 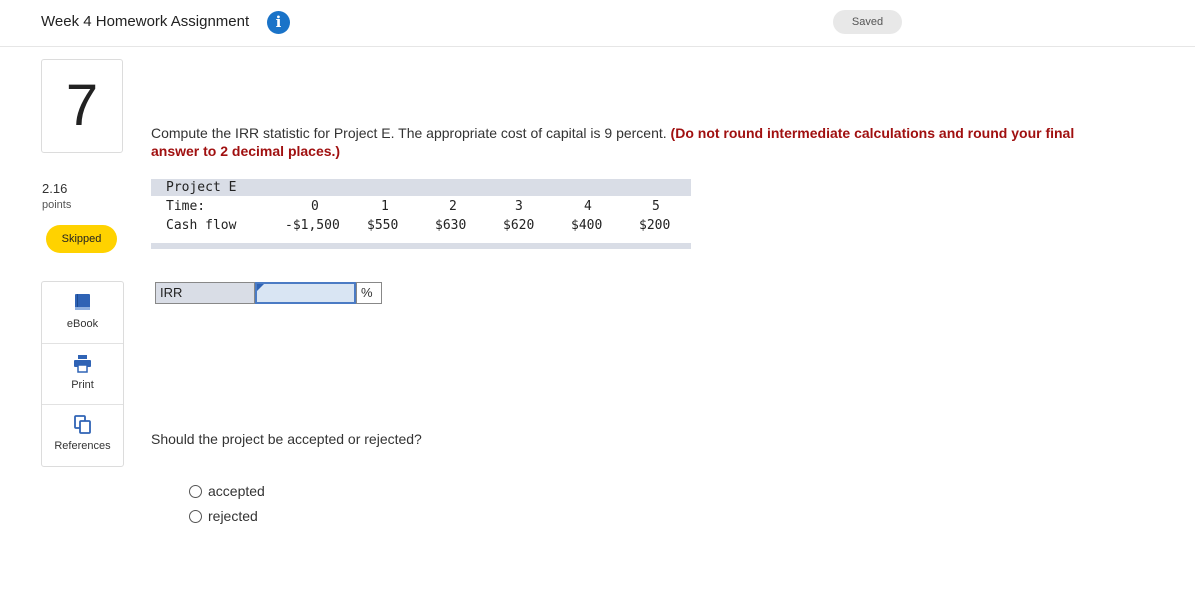 I want to click on points-label: points, so click(x=57, y=205).